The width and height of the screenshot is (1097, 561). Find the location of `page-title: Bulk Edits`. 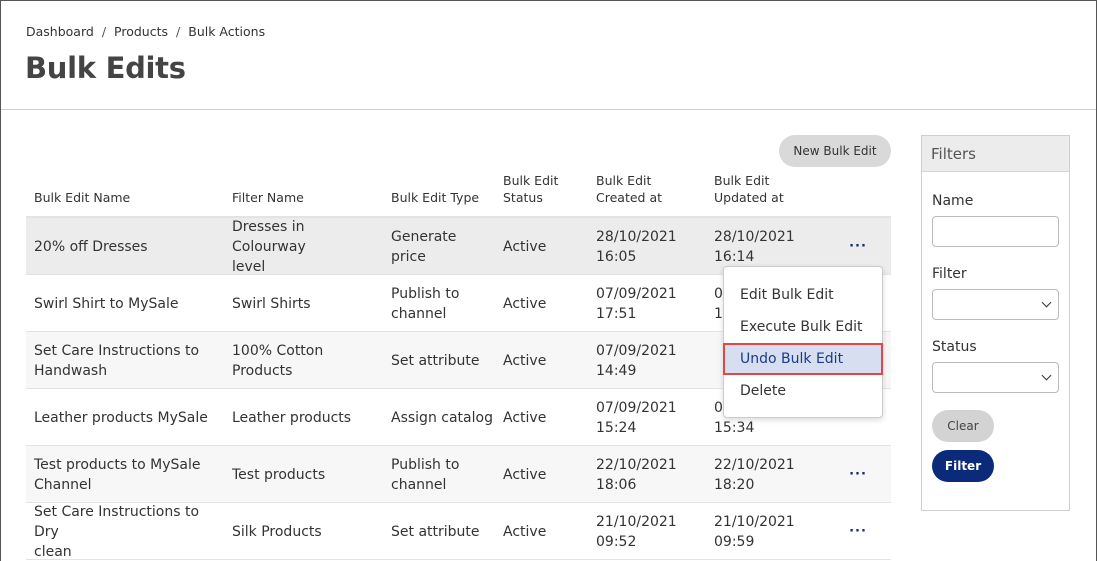

page-title: Bulk Edits is located at coordinates (105, 68).